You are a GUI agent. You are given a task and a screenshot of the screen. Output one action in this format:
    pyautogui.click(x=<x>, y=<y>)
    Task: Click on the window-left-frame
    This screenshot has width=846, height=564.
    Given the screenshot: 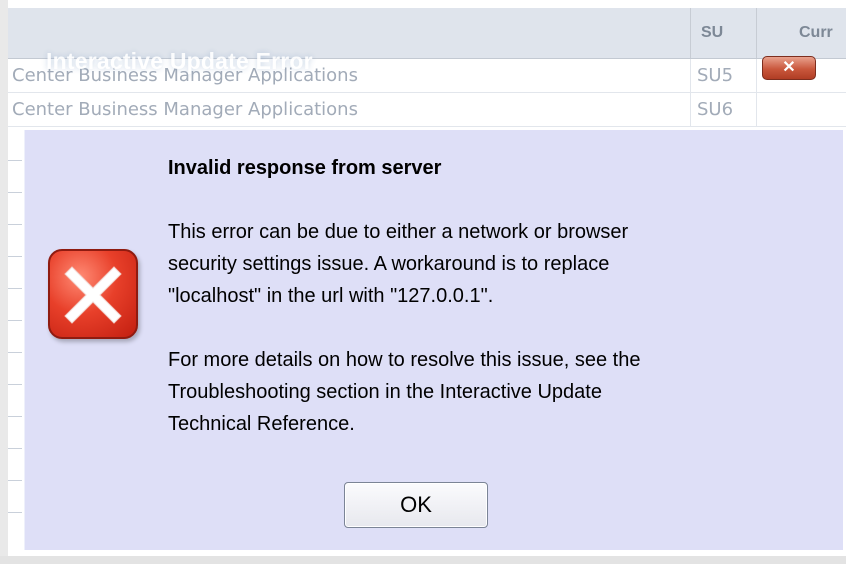 What is the action you would take?
    pyautogui.click(x=4, y=282)
    